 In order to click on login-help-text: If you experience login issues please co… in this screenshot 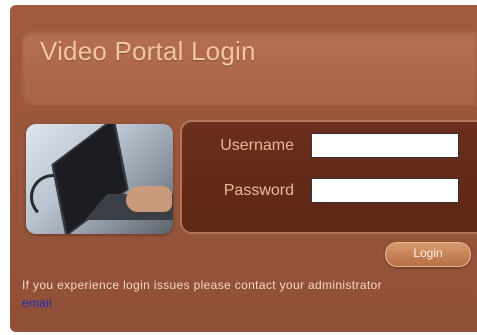, I will do `click(202, 285)`.